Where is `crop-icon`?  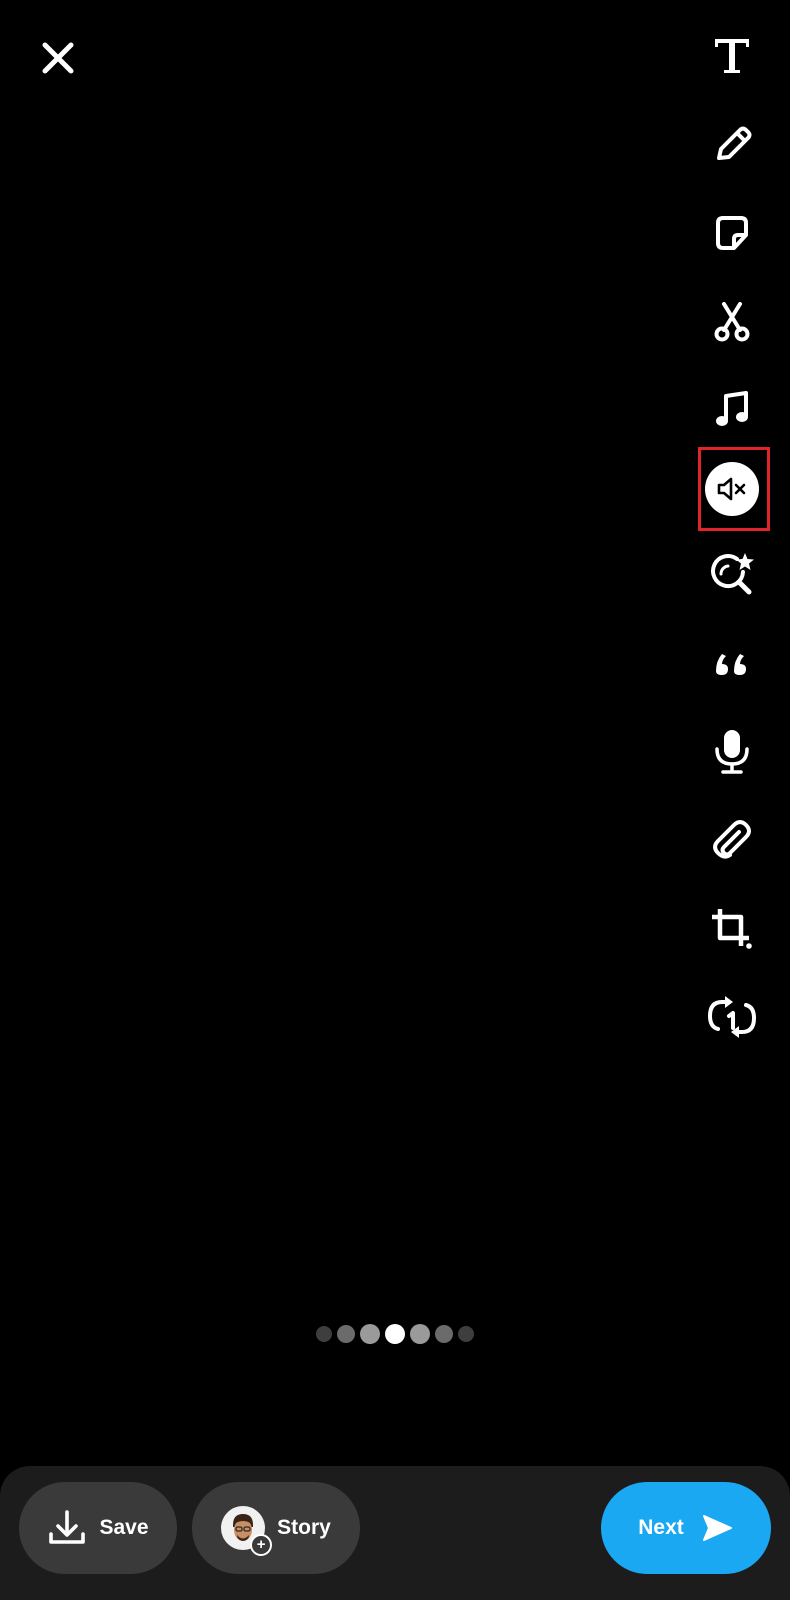 crop-icon is located at coordinates (732, 929).